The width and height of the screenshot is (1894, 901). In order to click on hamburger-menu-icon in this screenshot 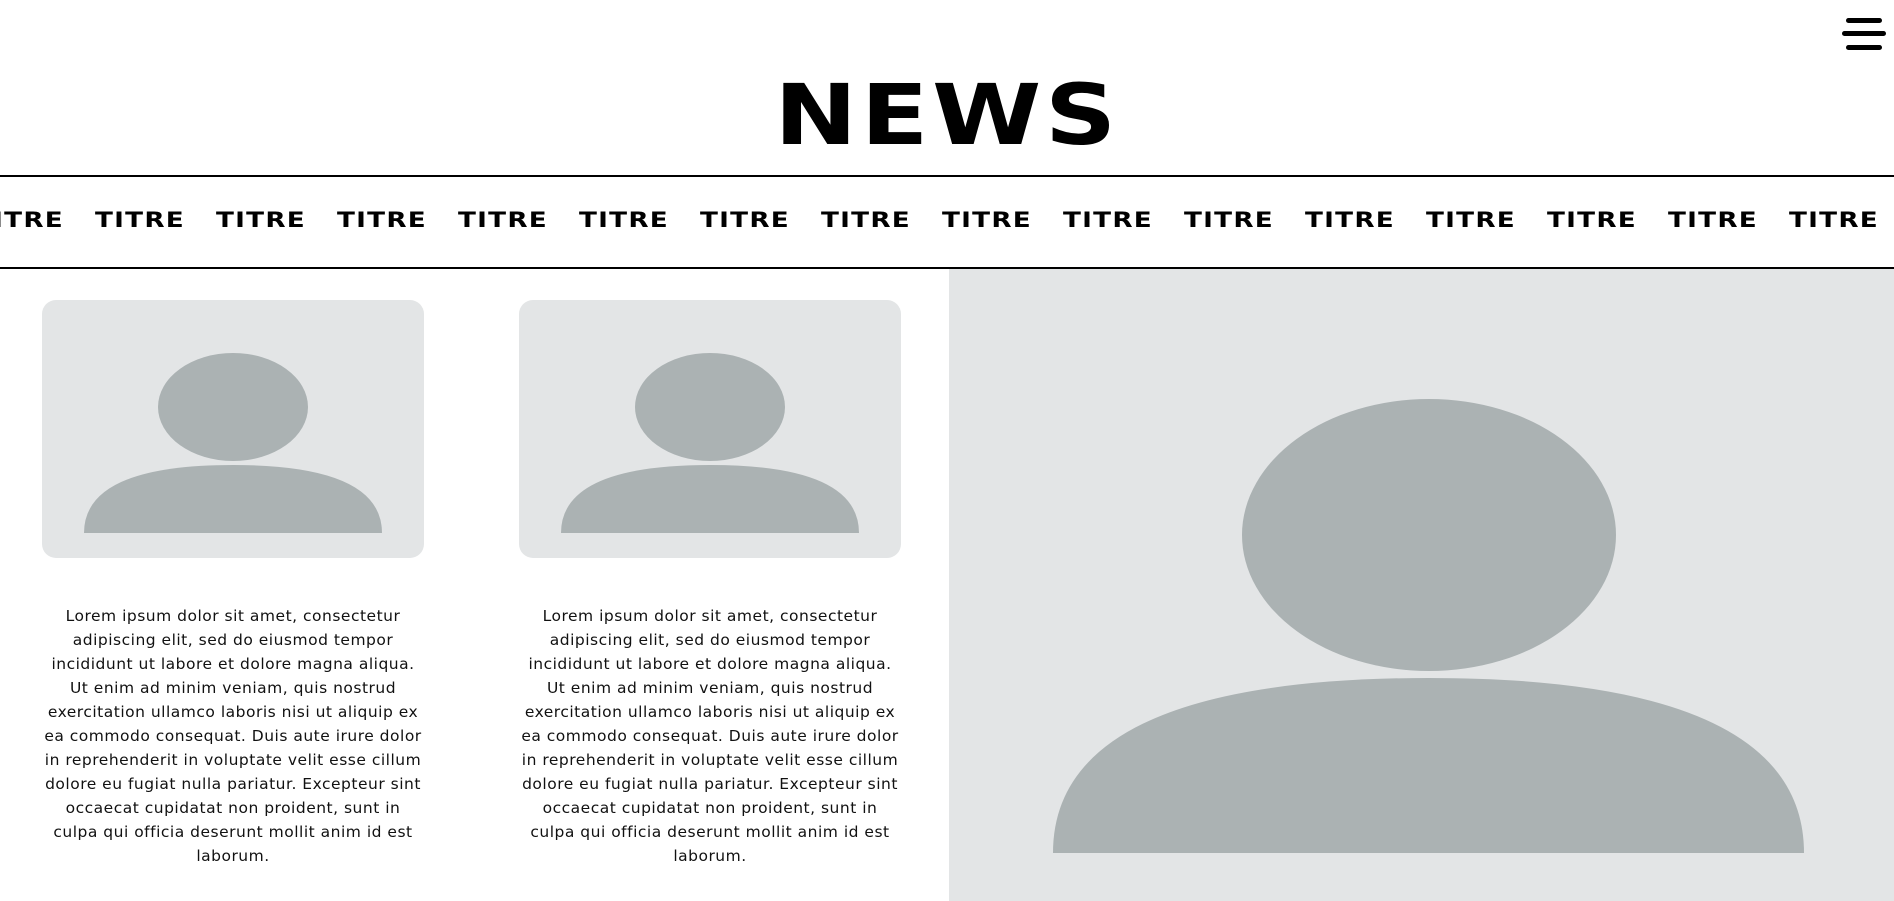, I will do `click(1863, 34)`.